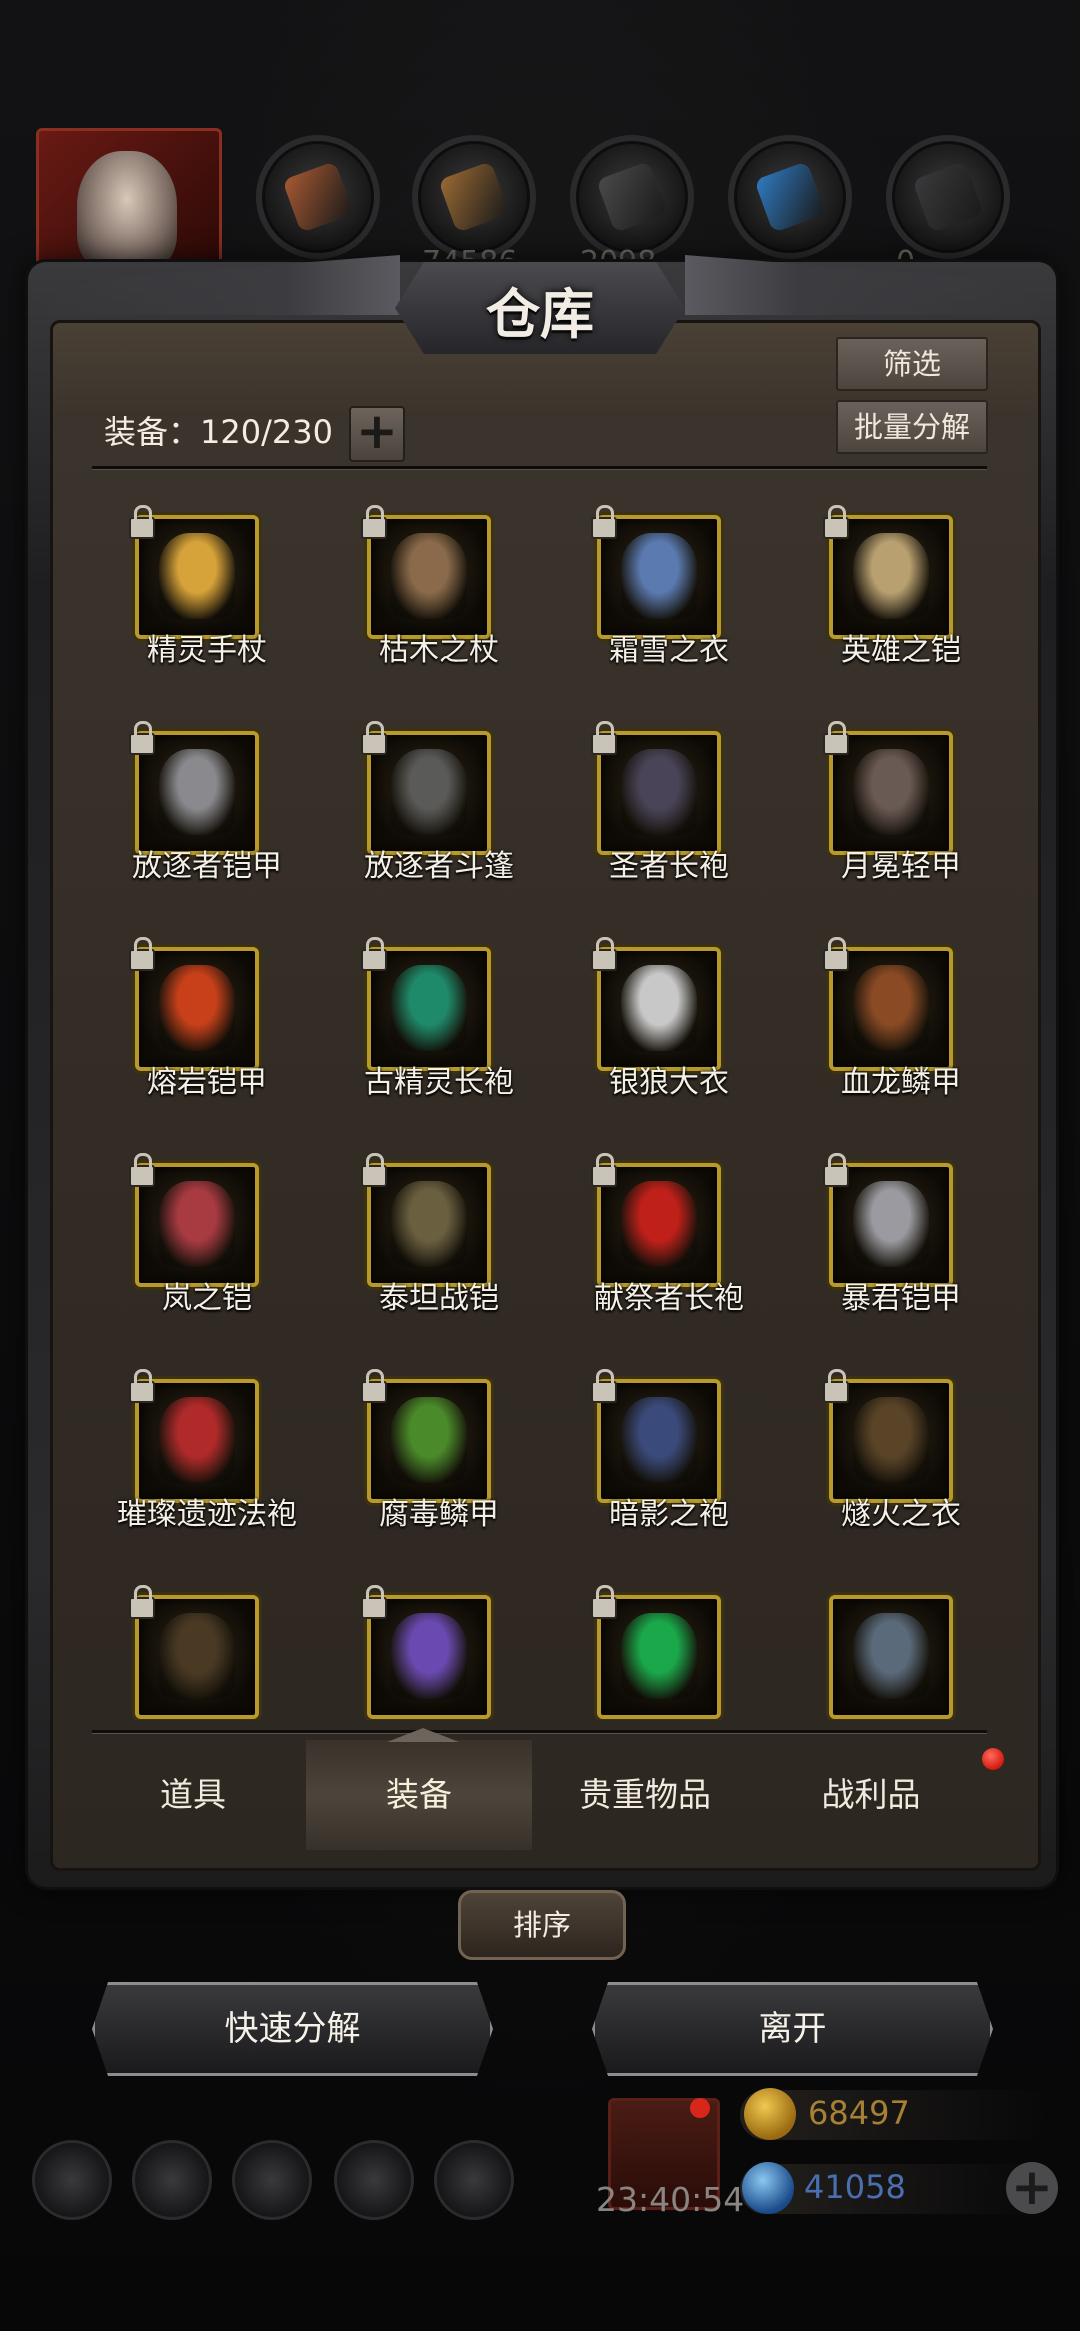 The image size is (1080, 2331). I want to click on wood-icon, so click(474, 197).